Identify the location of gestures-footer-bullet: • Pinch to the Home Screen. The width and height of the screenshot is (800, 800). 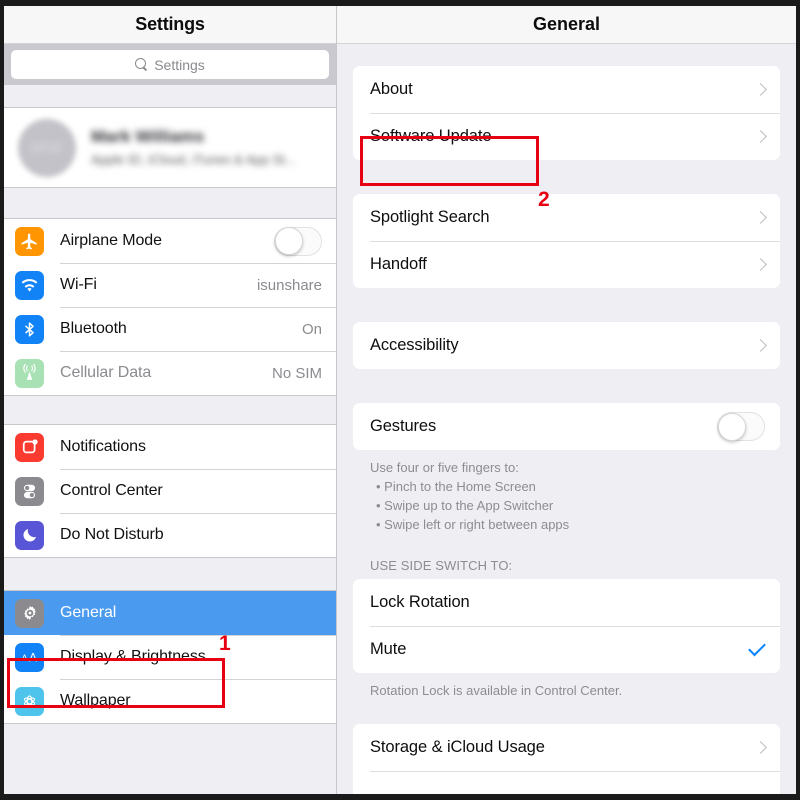
(456, 486).